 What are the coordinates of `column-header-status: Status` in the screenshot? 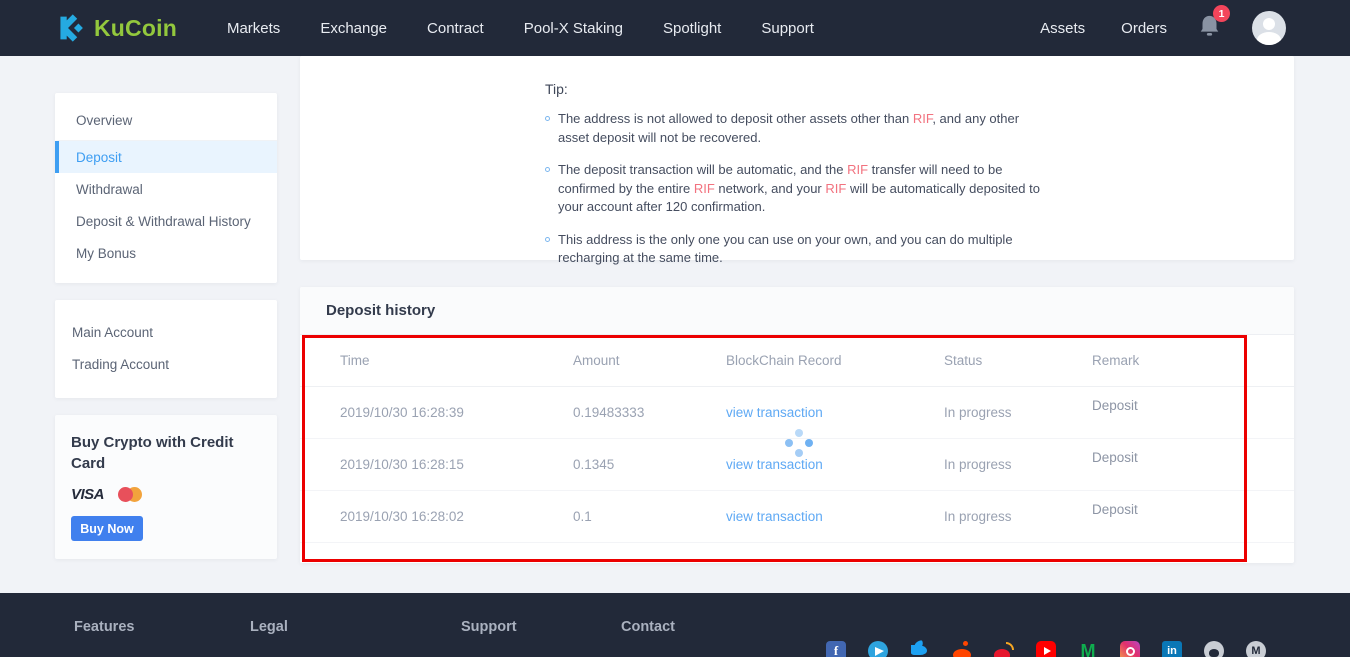 It's located at (963, 360).